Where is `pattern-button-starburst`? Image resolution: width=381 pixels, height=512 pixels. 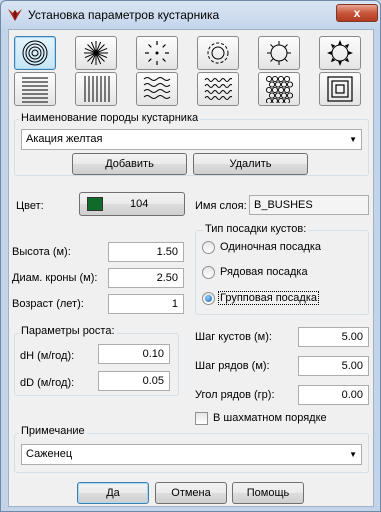 pattern-button-starburst is located at coordinates (96, 53).